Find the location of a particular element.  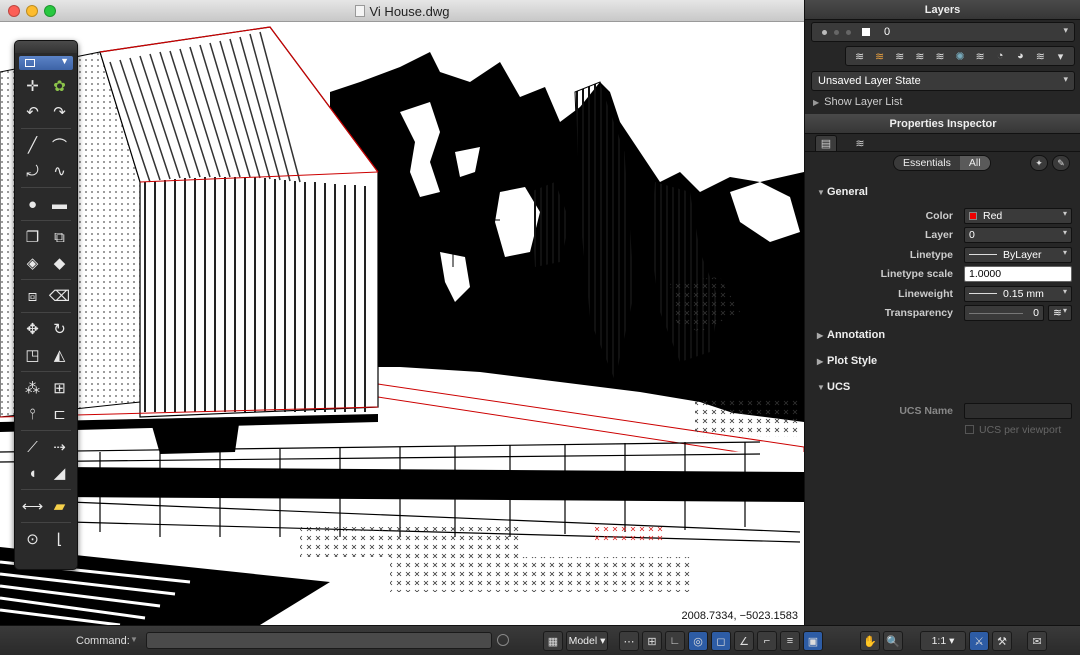

dimension-tool-icon: ⟷ is located at coordinates (33, 506).